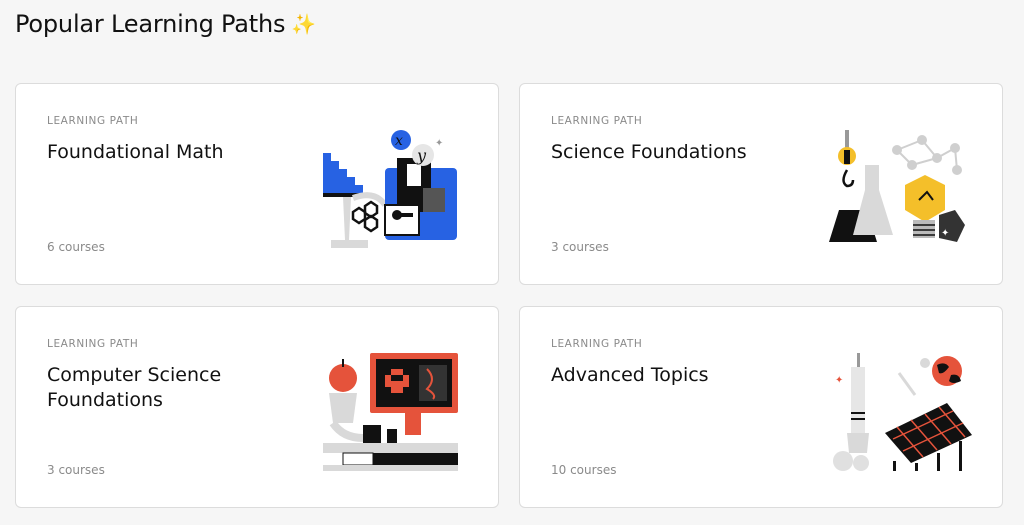 The width and height of the screenshot is (1024, 525). Describe the element at coordinates (399, 141) in the screenshot. I see `svg-text: x` at that location.